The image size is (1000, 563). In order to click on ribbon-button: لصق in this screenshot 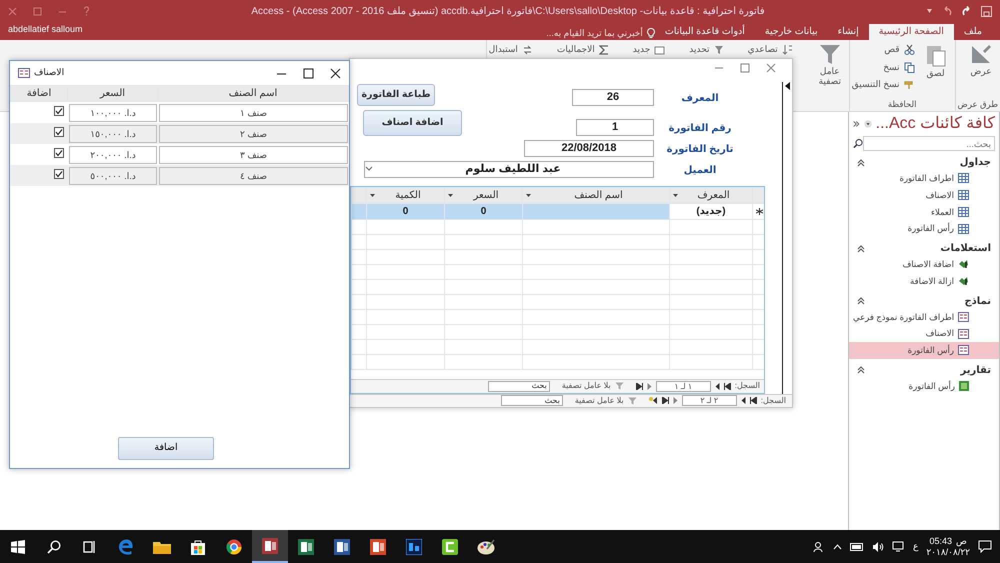, I will do `click(935, 61)`.